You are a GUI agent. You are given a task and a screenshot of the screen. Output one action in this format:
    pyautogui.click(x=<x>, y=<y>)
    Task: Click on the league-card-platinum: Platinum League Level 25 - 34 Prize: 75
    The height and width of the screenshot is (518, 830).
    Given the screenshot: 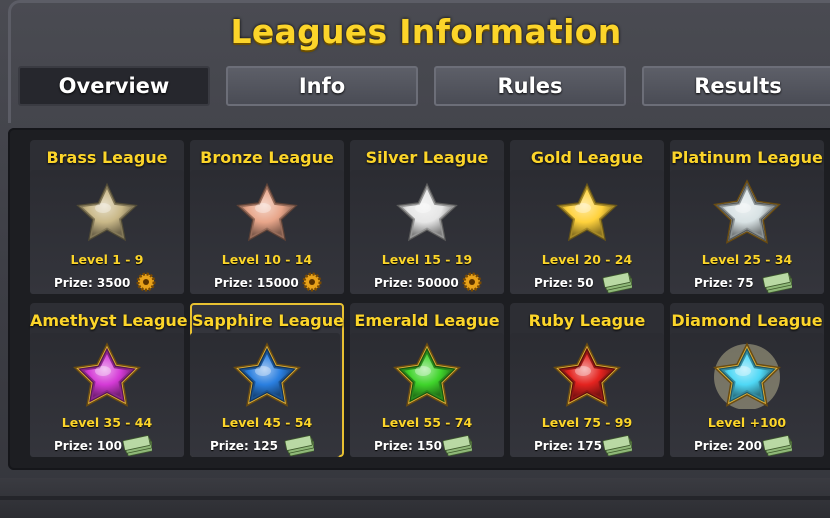 What is the action you would take?
    pyautogui.click(x=747, y=217)
    